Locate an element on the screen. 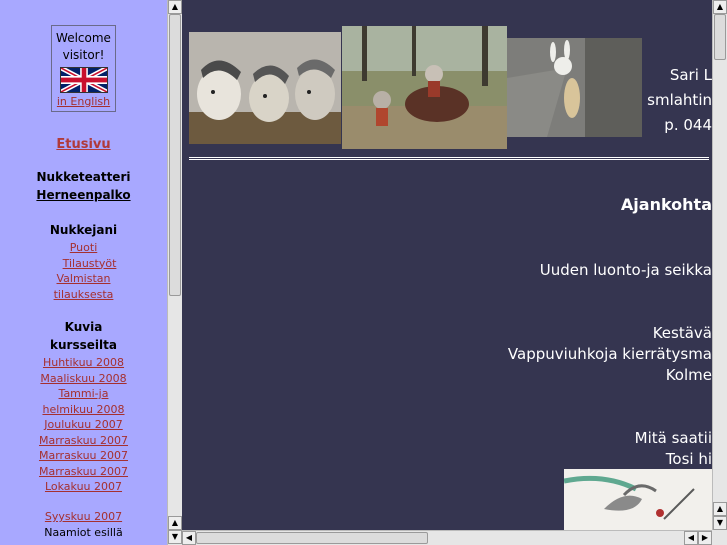  nav-course-link: Lokakuu 2007 is located at coordinates (83, 487).